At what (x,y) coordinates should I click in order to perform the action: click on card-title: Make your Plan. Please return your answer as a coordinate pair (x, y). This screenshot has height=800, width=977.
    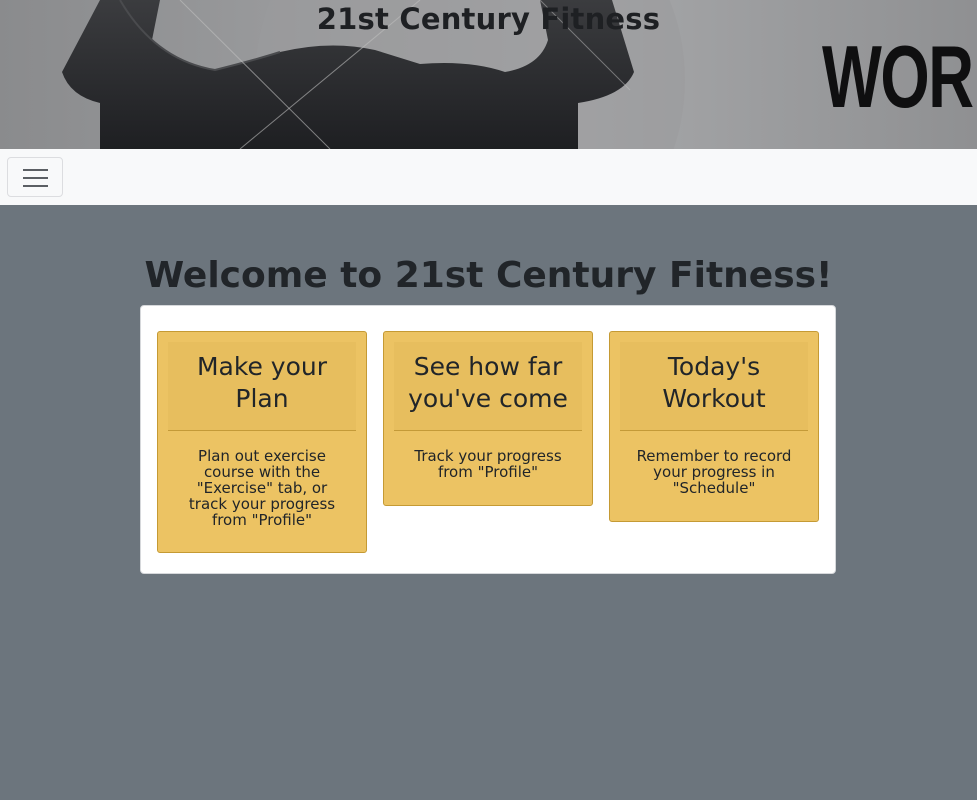
    Looking at the image, I should click on (262, 386).